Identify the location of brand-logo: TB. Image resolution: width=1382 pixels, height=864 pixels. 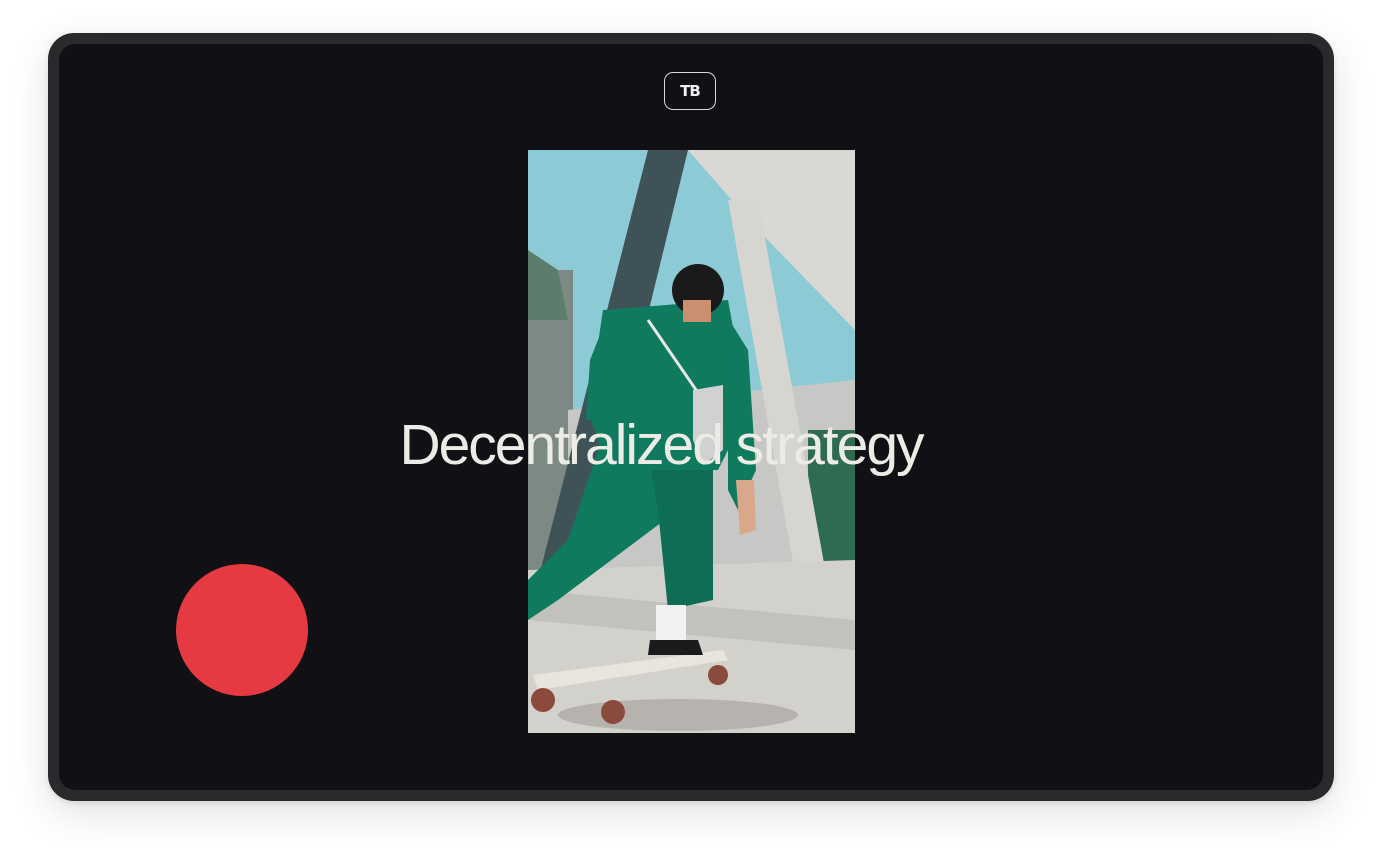
(690, 91).